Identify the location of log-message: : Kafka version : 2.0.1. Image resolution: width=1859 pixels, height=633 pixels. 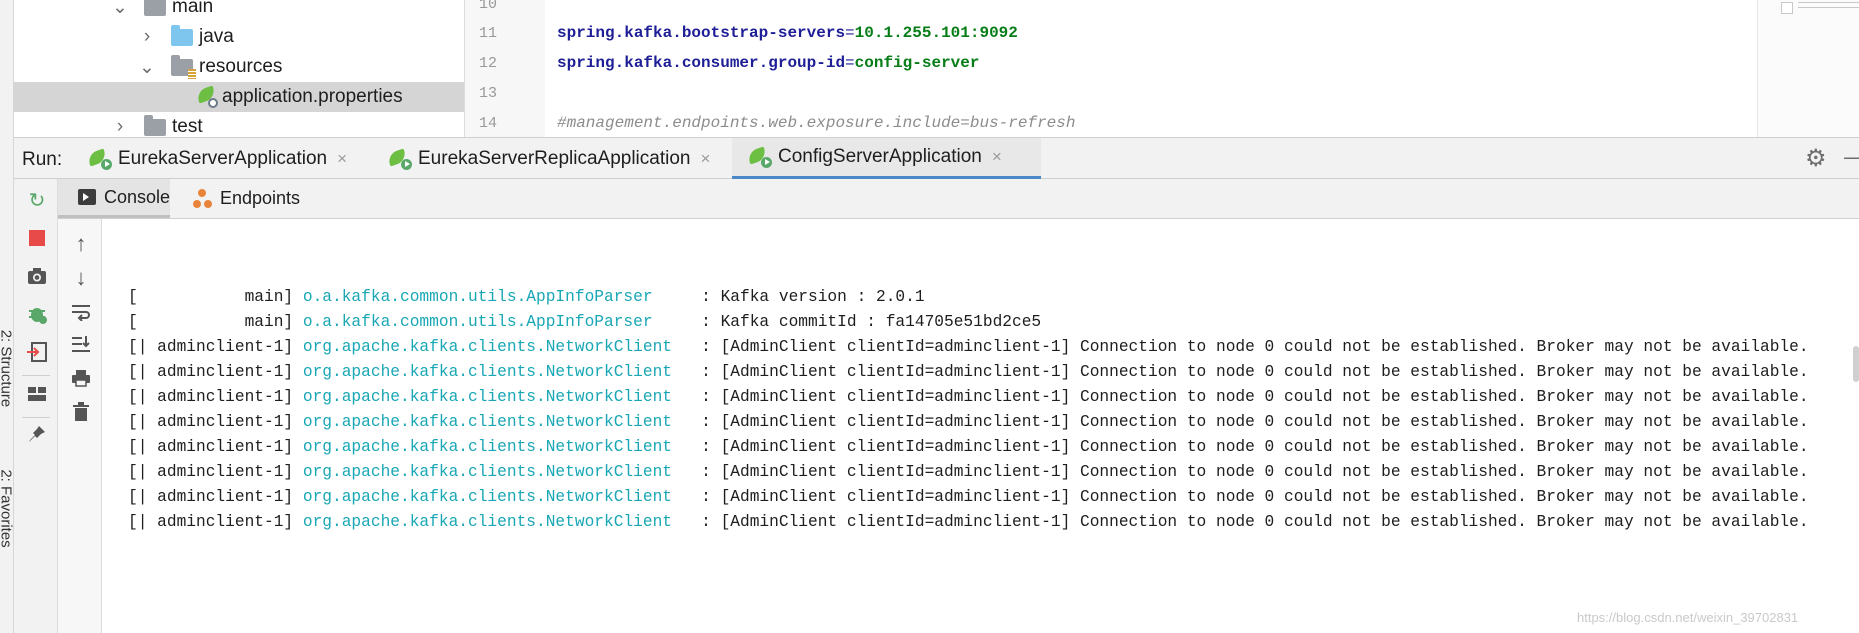
(788, 297).